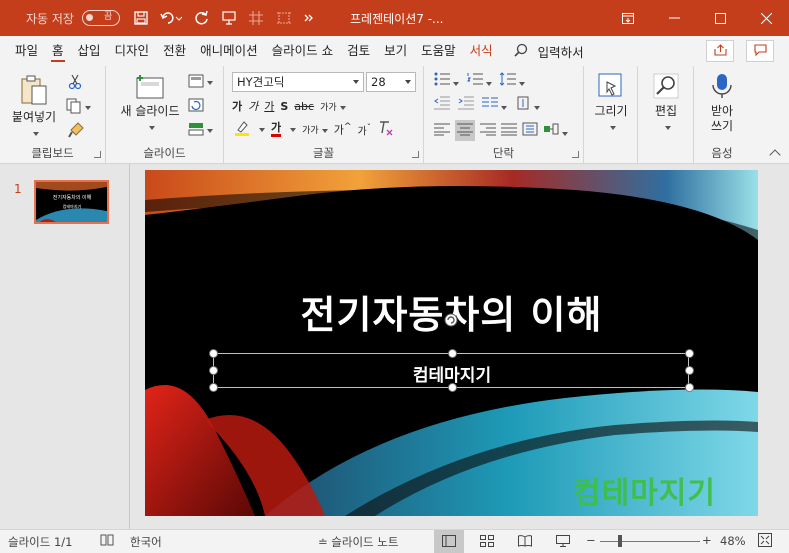  I want to click on highlight-color-icon, so click(242, 129).